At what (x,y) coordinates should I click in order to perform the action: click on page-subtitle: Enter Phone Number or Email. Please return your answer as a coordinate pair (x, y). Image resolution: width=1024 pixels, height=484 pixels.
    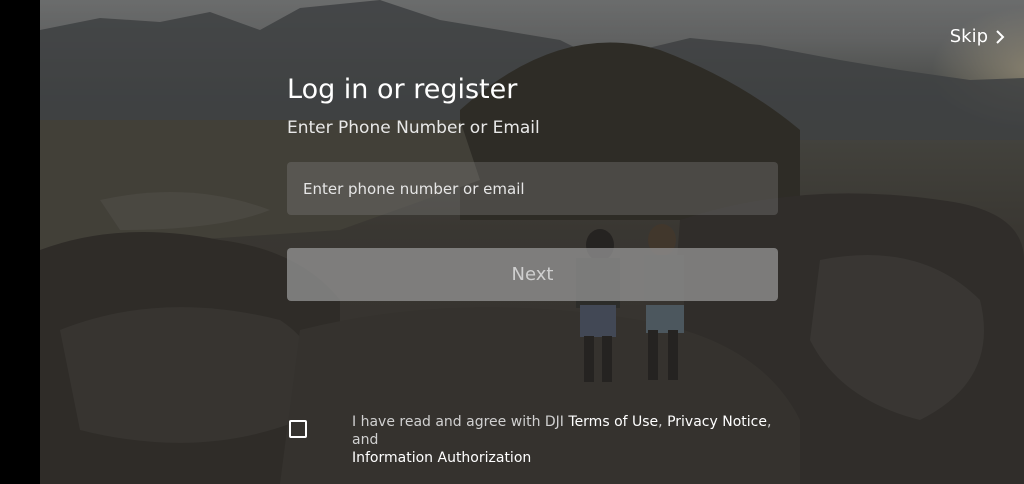
    Looking at the image, I should click on (413, 128).